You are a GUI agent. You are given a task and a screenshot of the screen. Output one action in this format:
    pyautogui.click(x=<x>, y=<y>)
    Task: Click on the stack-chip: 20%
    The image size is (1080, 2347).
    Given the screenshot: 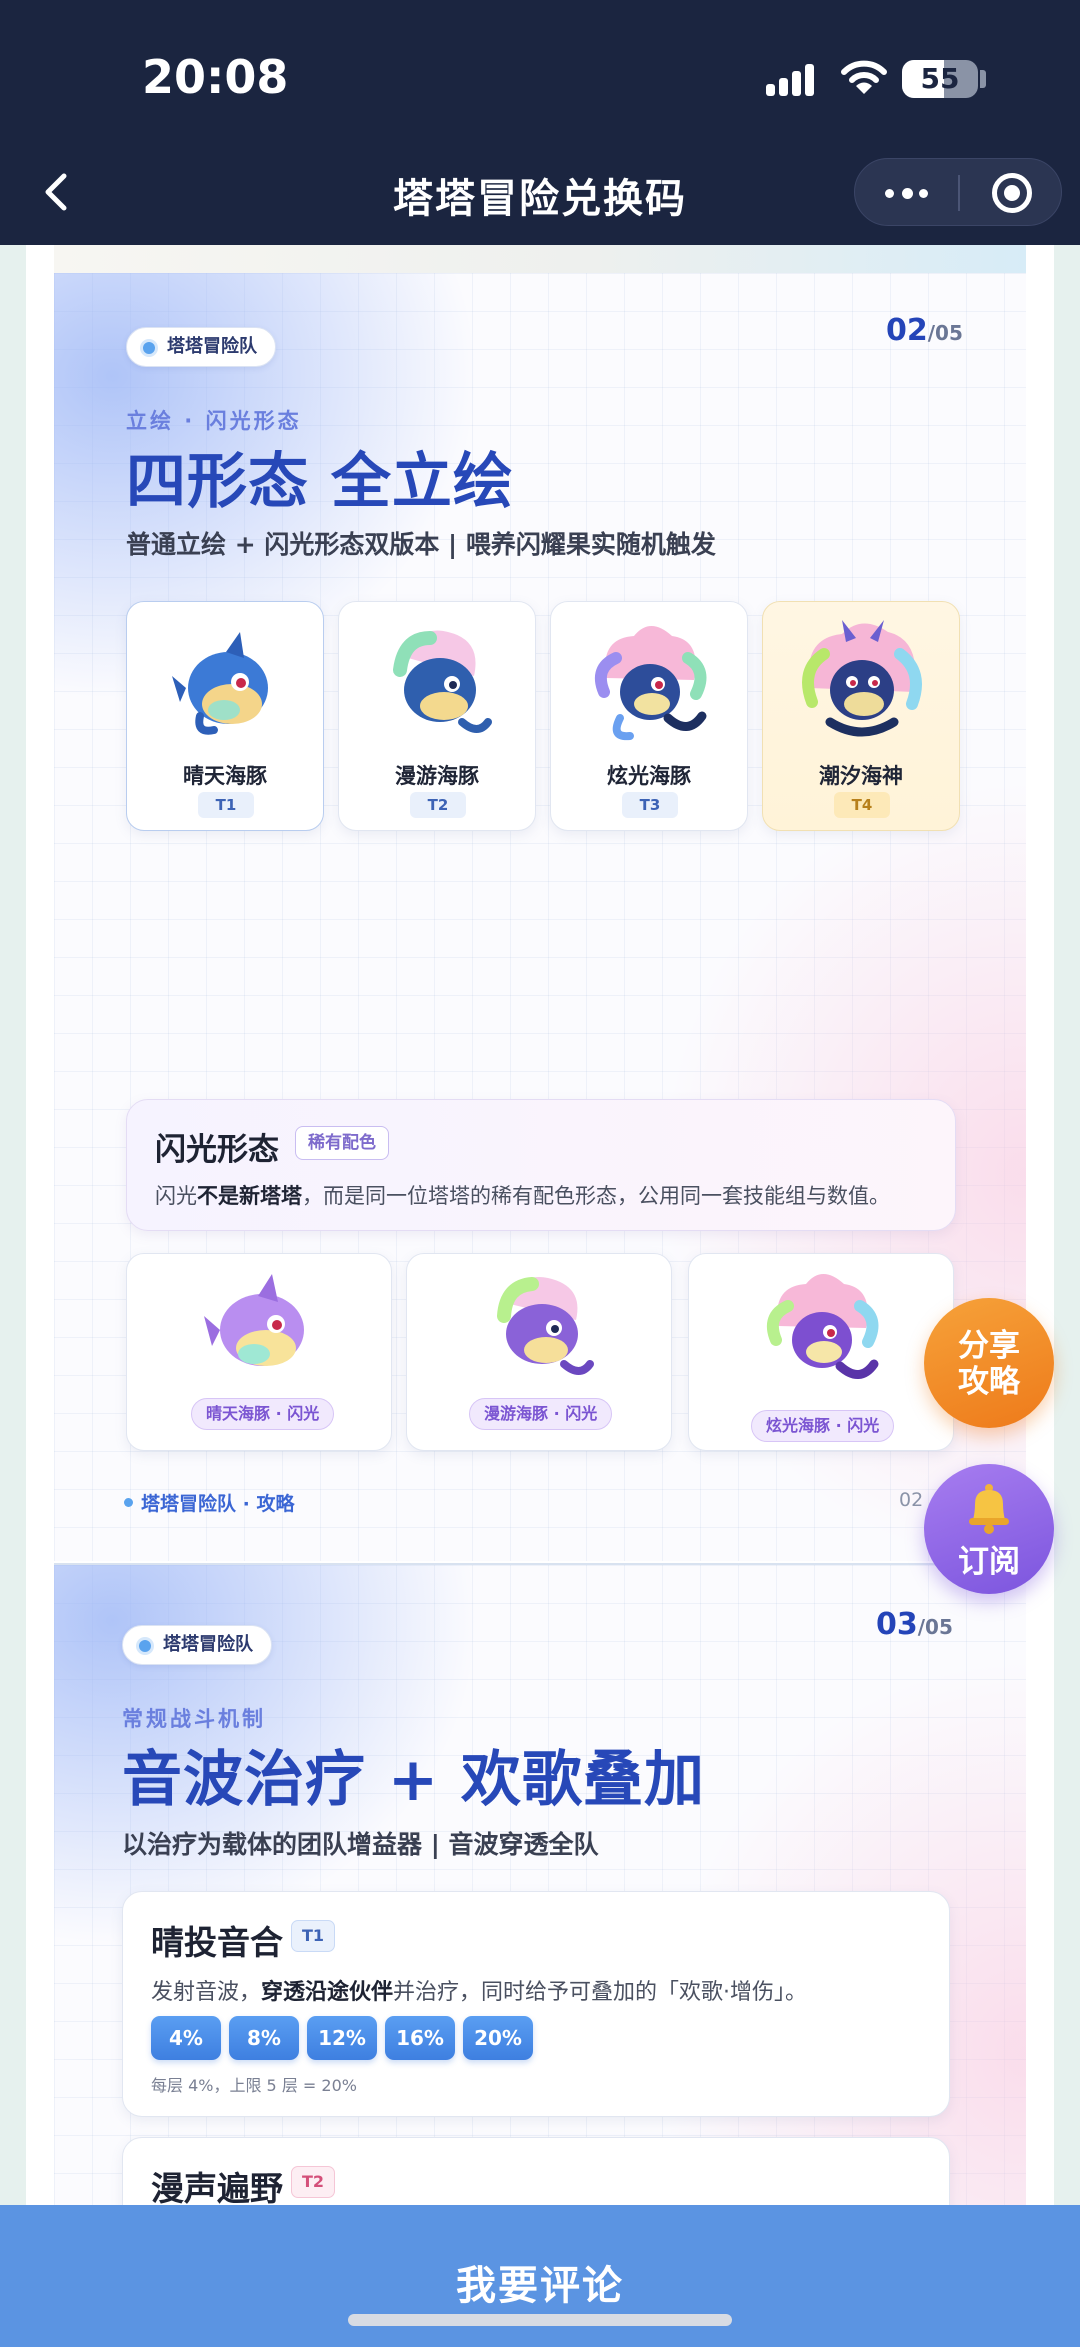 What is the action you would take?
    pyautogui.click(x=498, y=2038)
    